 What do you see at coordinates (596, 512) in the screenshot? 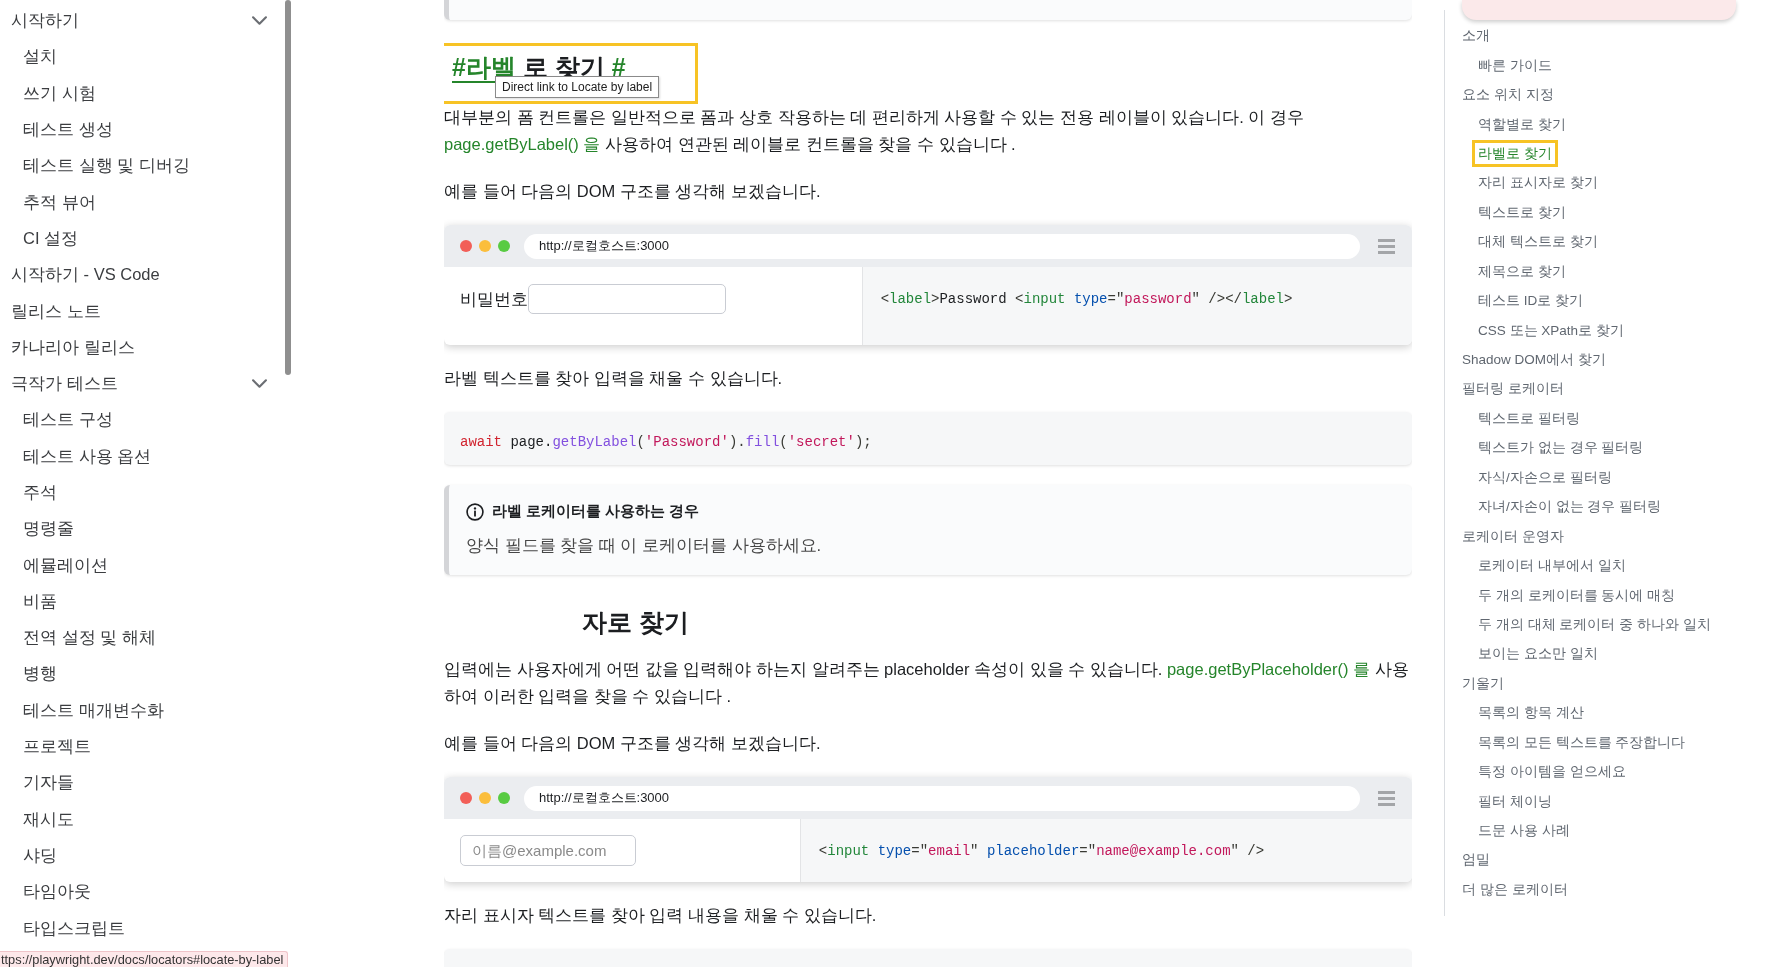
I see `admonition-title: 라벨 로케이터를 사용하는 경우` at bounding box center [596, 512].